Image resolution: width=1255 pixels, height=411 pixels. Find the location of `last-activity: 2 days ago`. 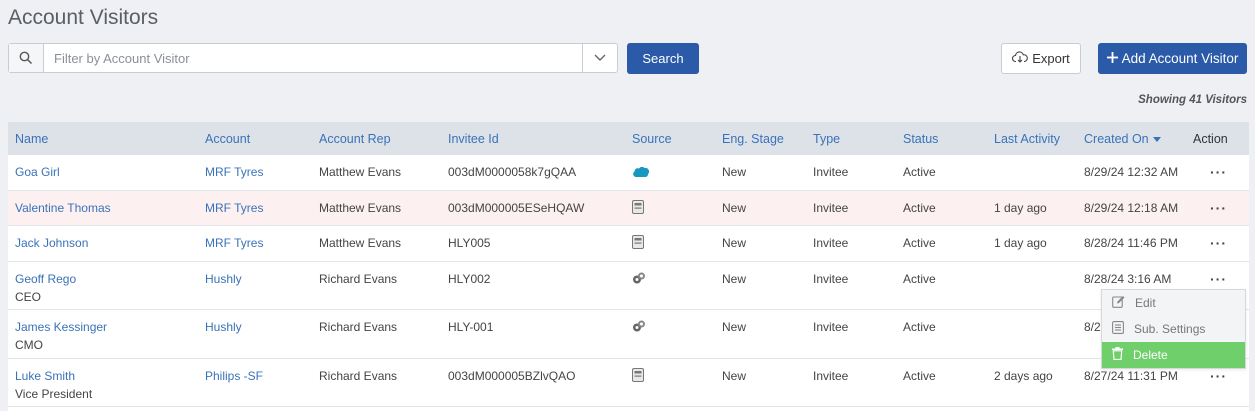

last-activity: 2 days ago is located at coordinates (1023, 376).